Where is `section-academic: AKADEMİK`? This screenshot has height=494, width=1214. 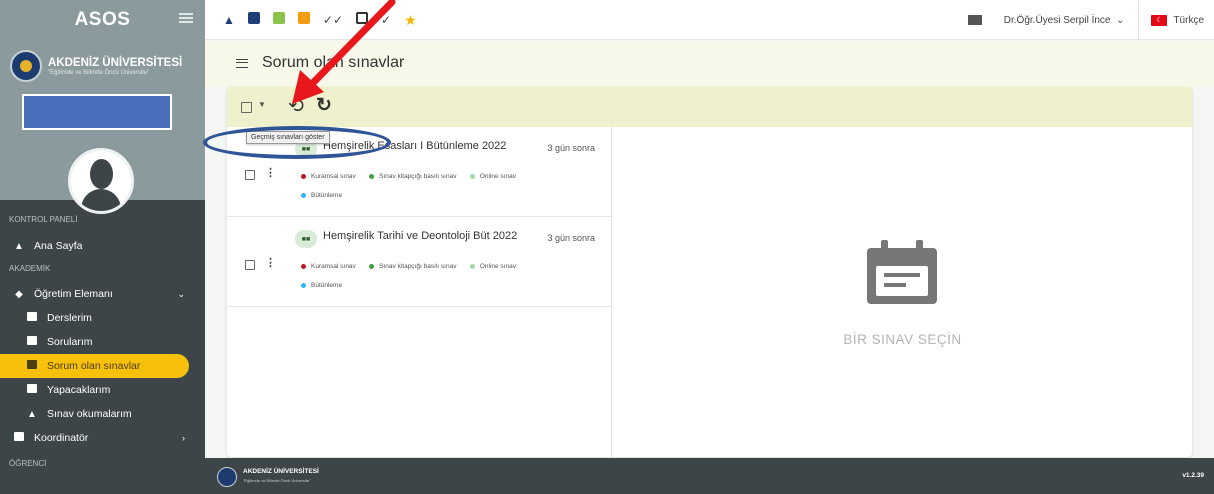
section-academic: AKADEMİK is located at coordinates (30, 268).